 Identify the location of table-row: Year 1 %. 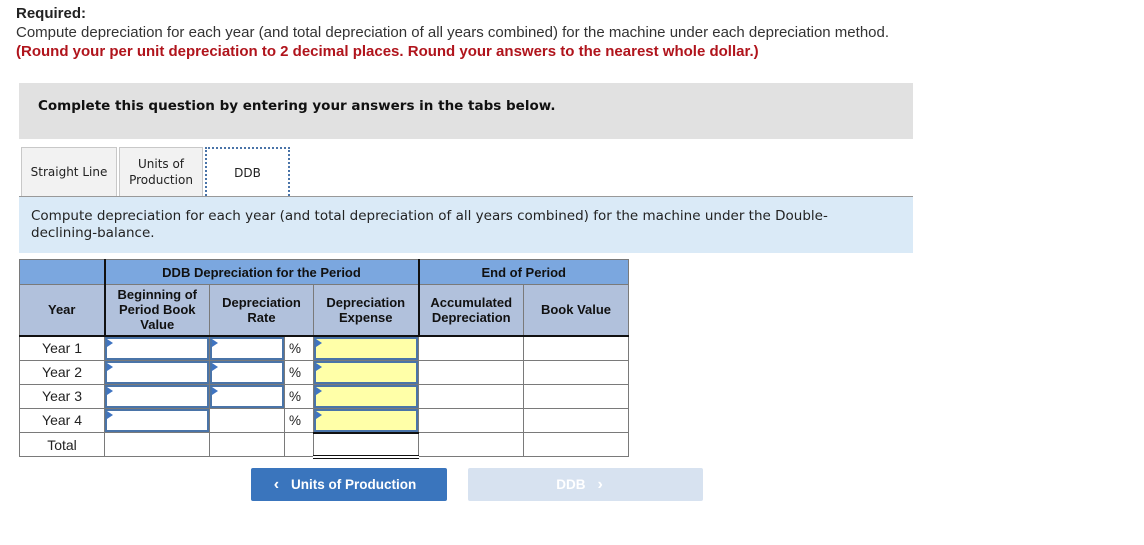
(324, 348).